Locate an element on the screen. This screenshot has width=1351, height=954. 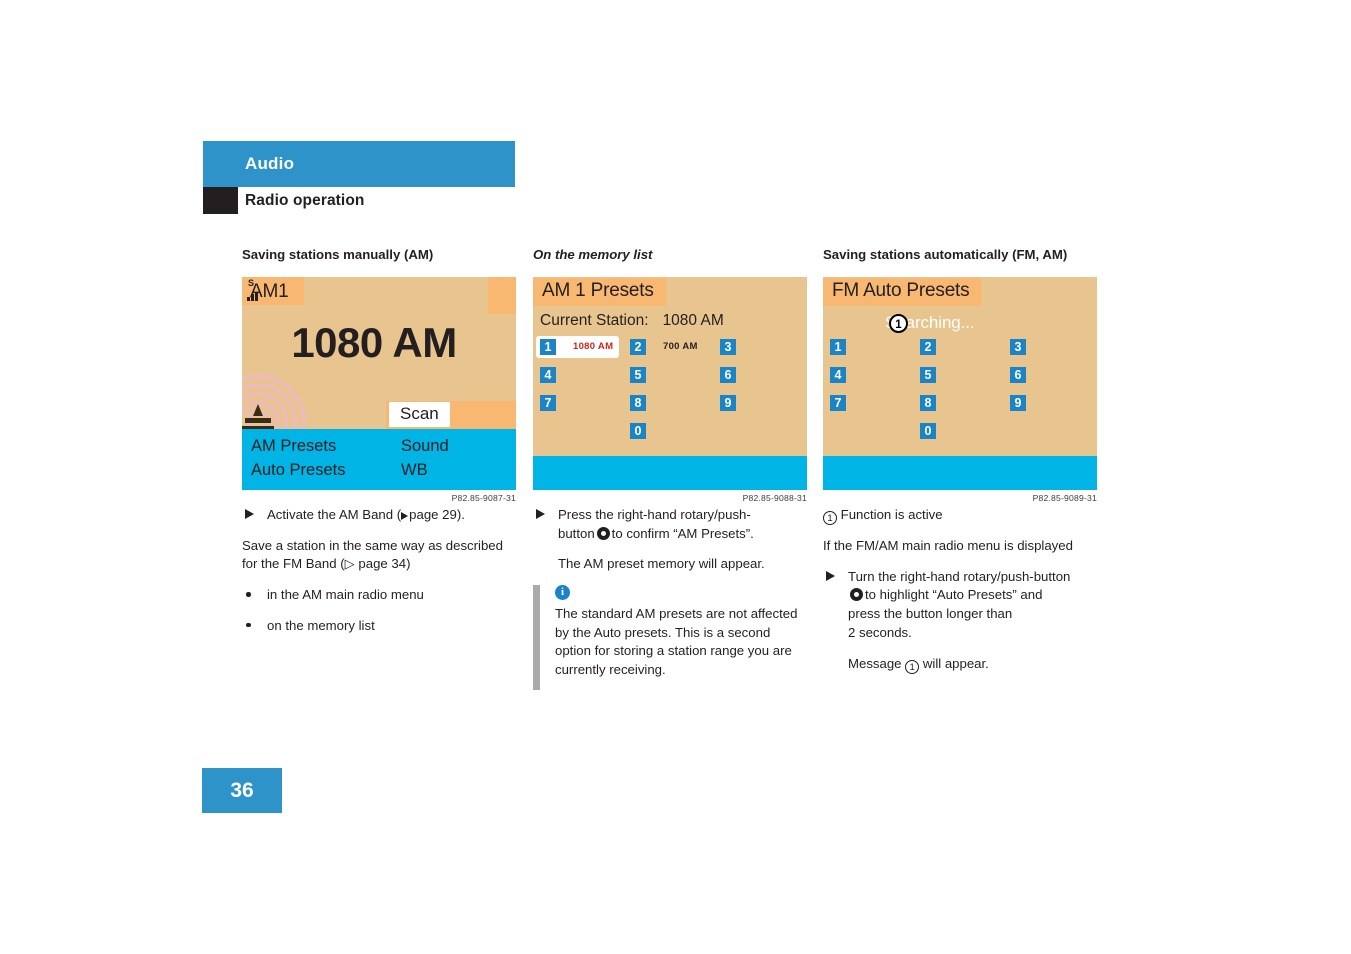
message-text-after: will appear. is located at coordinates (955, 663).